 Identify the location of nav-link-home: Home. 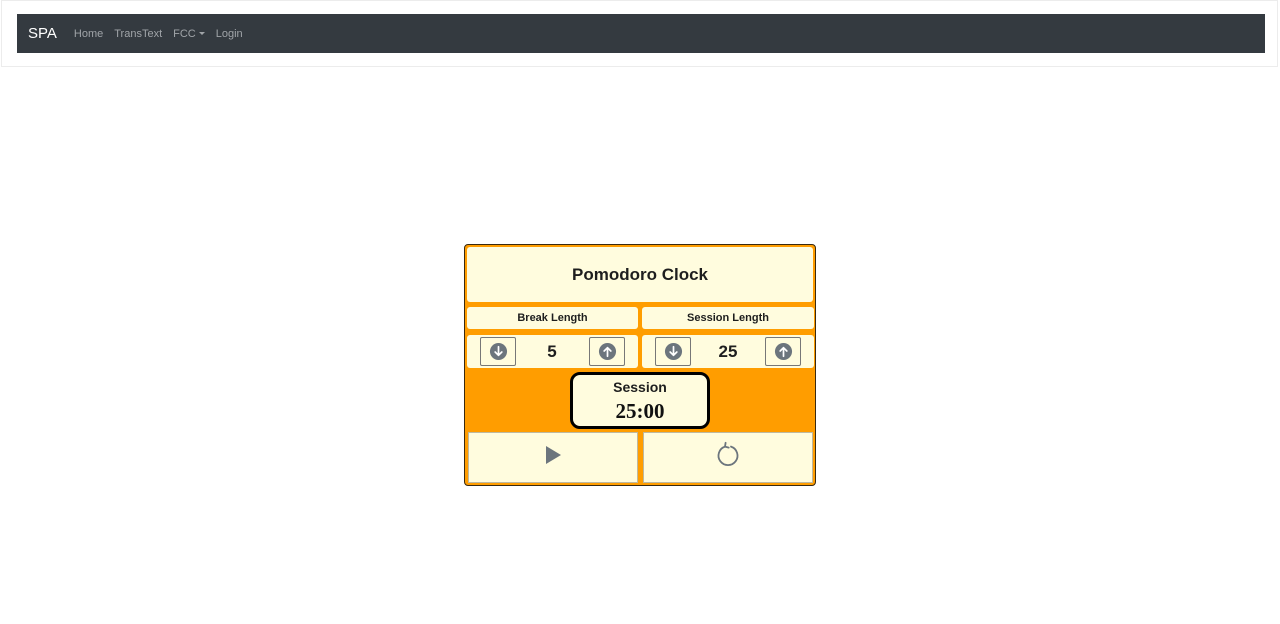
(88, 34).